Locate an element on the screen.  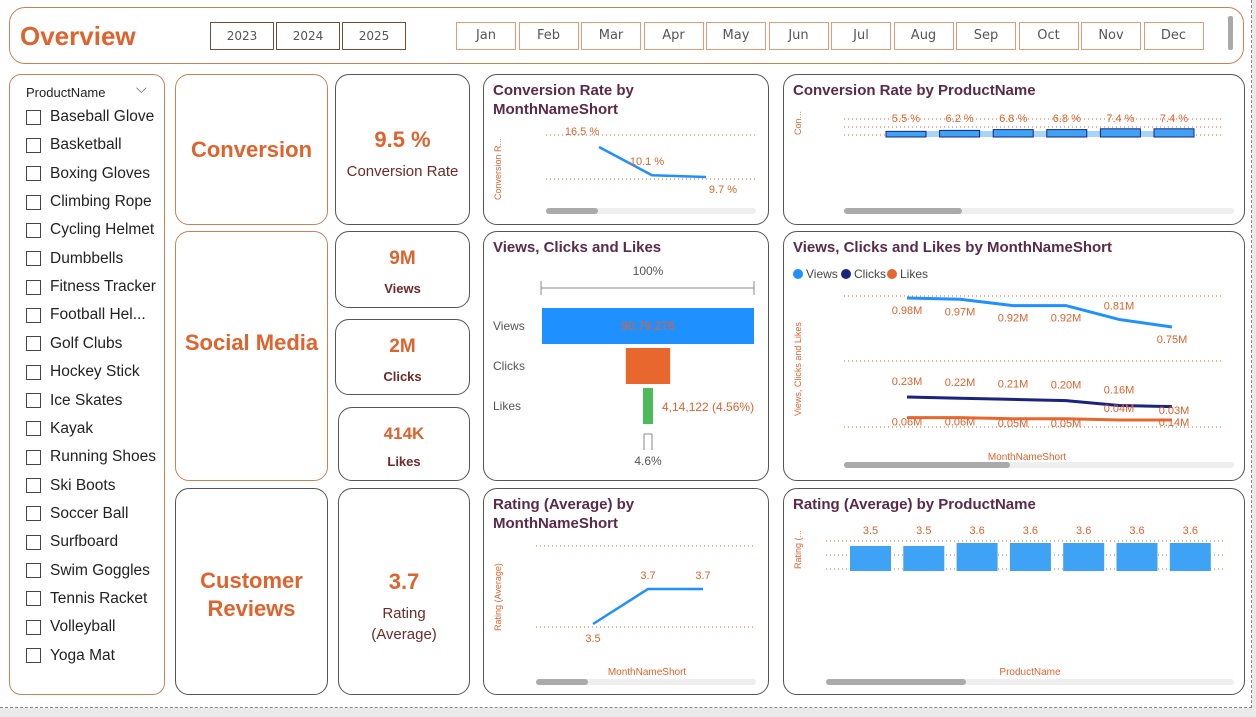
slicer-item: Hockey Stick is located at coordinates (83, 372).